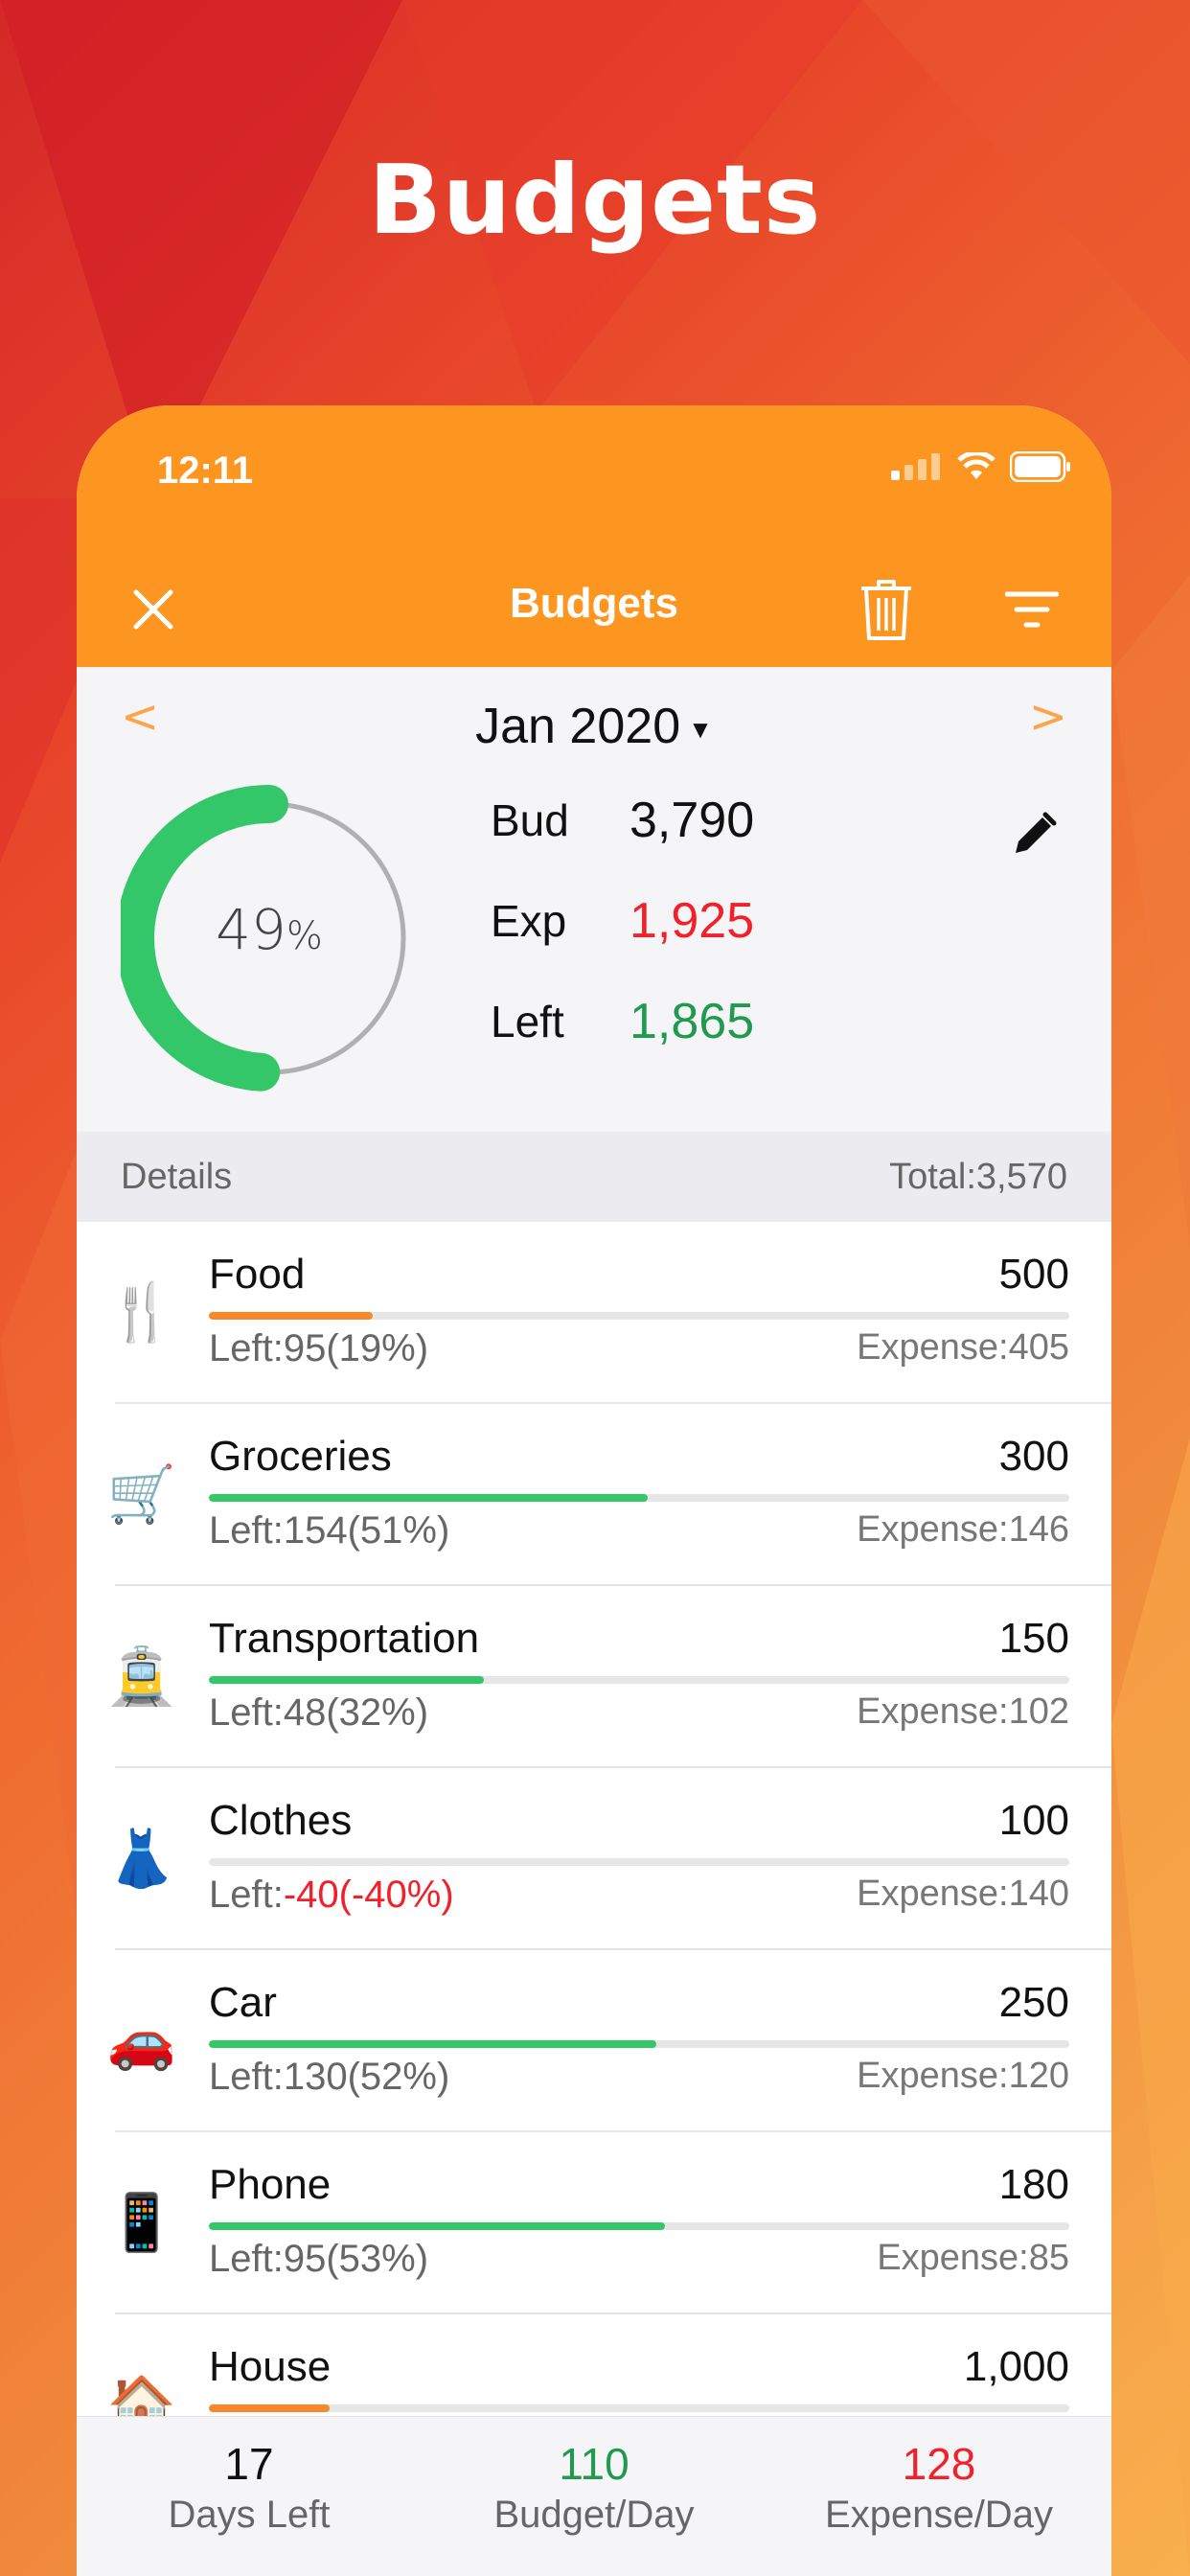 The width and height of the screenshot is (1190, 2576). I want to click on budget-label: Bud, so click(530, 820).